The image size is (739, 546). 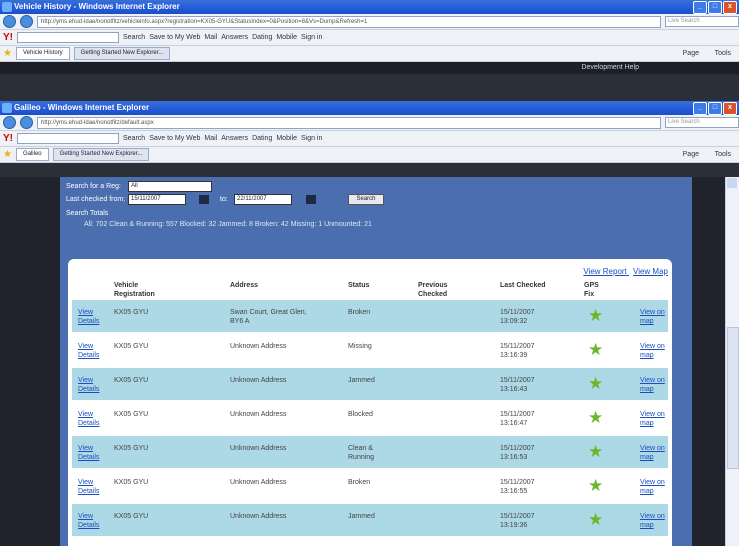 I want to click on status-cell: Broken, so click(x=359, y=312).